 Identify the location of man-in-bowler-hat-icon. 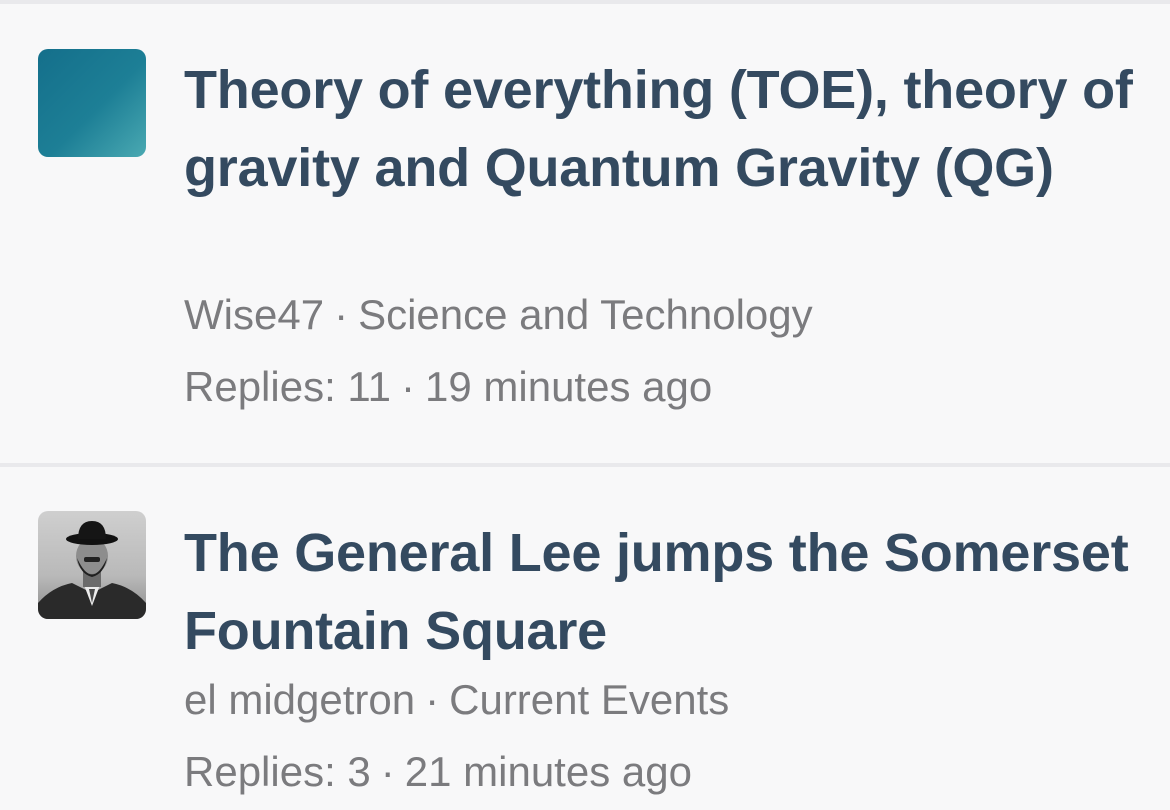
(92, 570).